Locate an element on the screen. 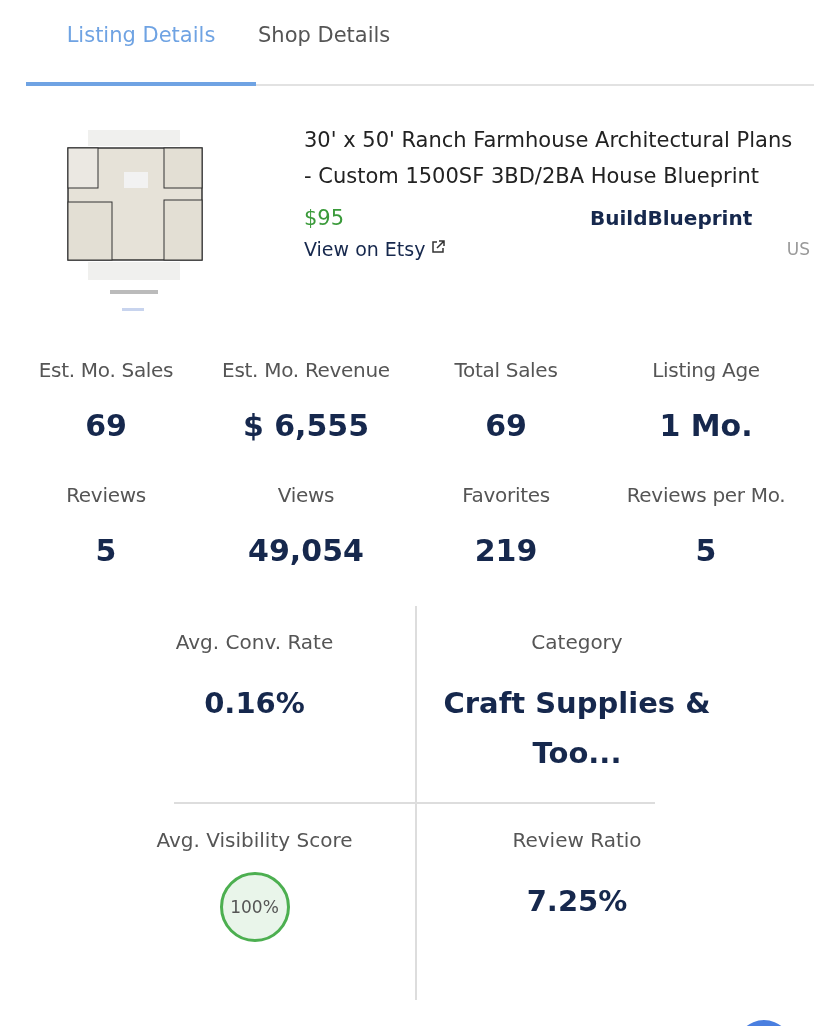 This screenshot has height=1026, width=820. score-badge: 100% is located at coordinates (254, 907).